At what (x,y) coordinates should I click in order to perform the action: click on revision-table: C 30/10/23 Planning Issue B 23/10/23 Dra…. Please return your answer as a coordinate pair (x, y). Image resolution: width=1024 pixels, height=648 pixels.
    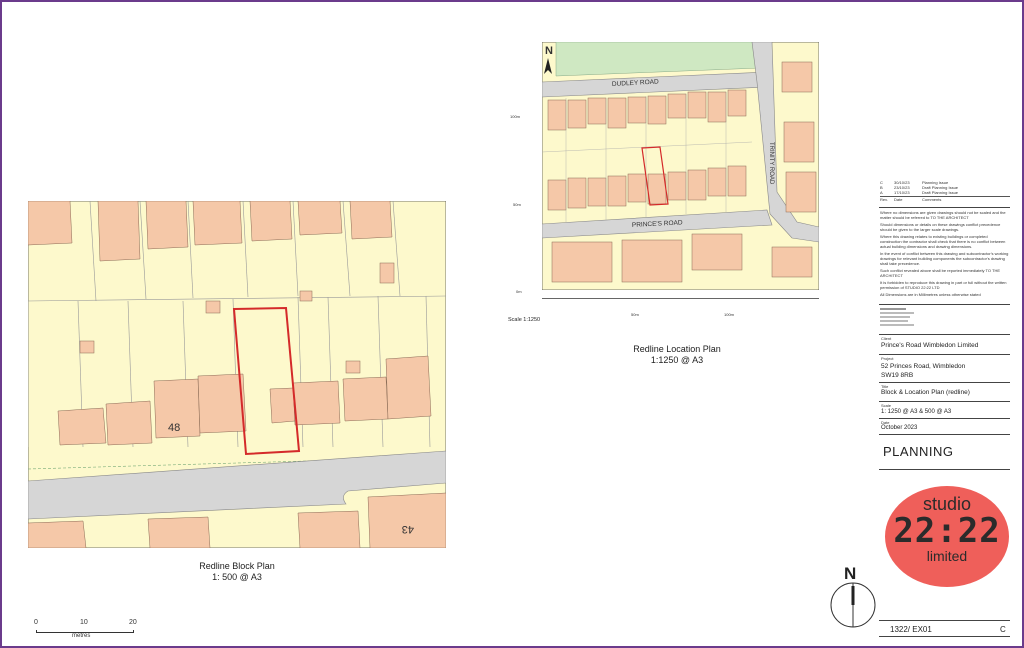
    Looking at the image, I should click on (945, 191).